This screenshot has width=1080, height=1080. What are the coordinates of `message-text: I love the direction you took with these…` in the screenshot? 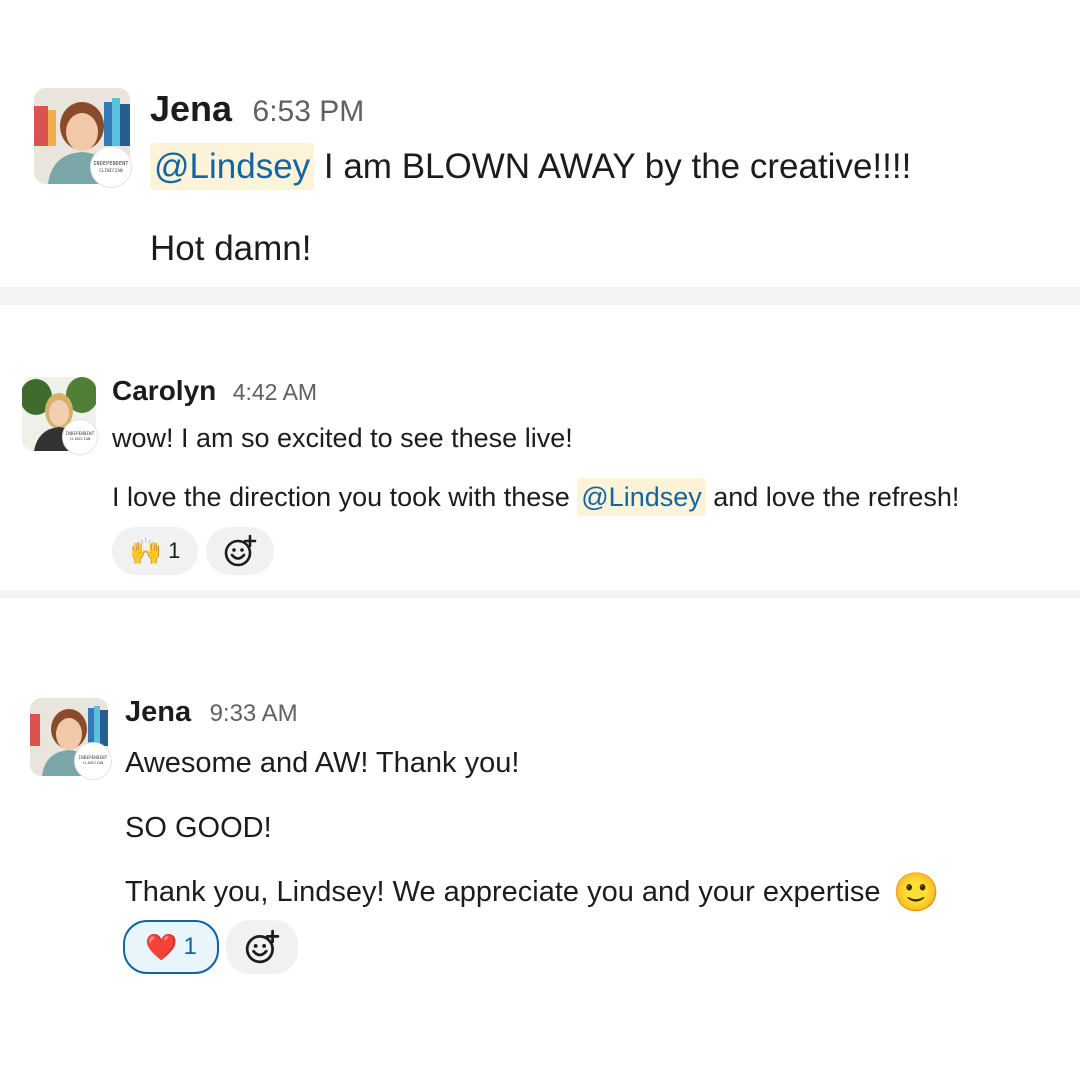 It's located at (535, 497).